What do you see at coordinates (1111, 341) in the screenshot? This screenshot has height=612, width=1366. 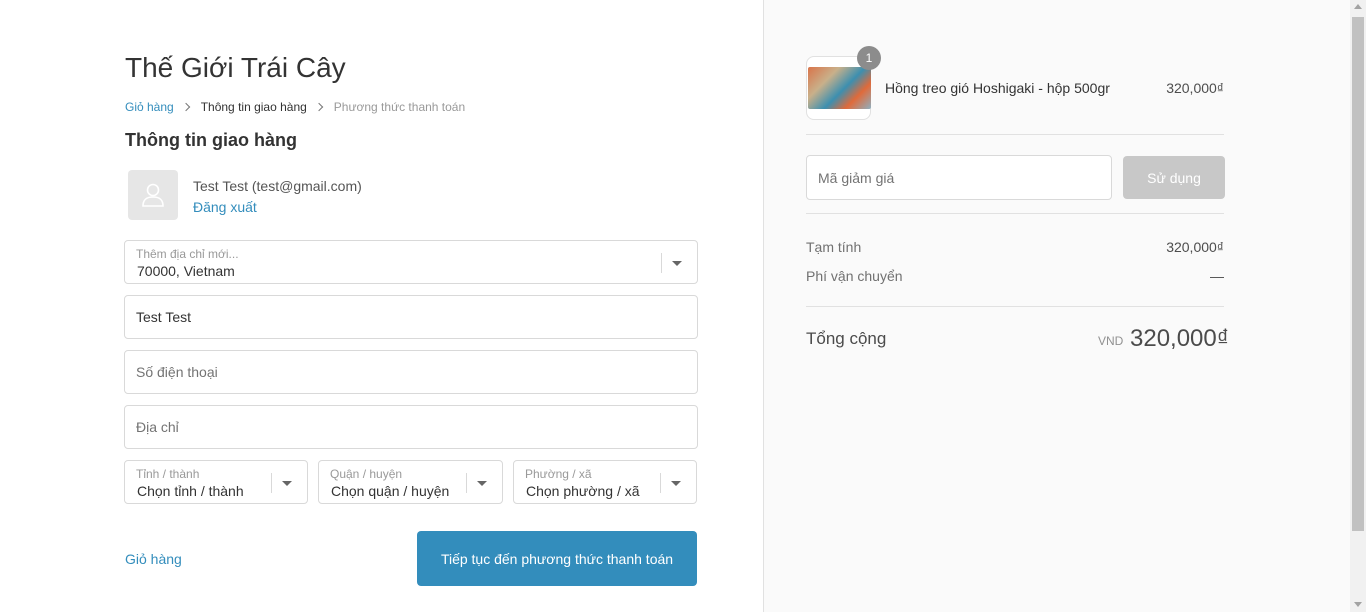 I see `total-currency: VND` at bounding box center [1111, 341].